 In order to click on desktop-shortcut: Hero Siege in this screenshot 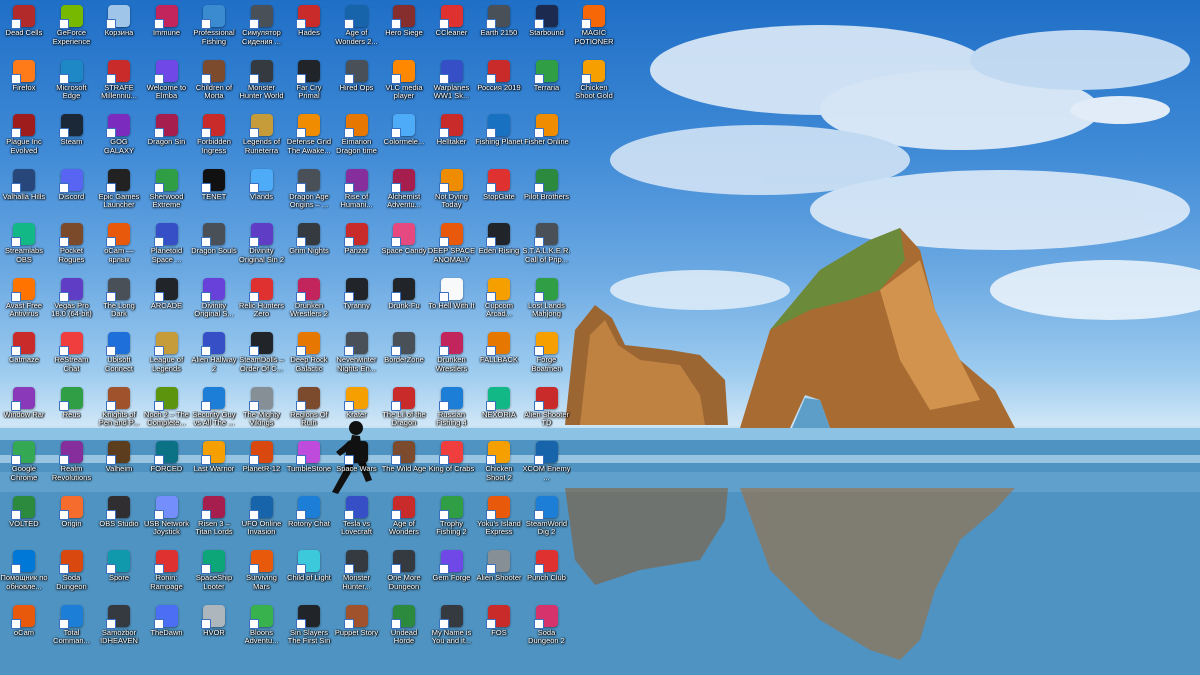, I will do `click(404, 29)`.